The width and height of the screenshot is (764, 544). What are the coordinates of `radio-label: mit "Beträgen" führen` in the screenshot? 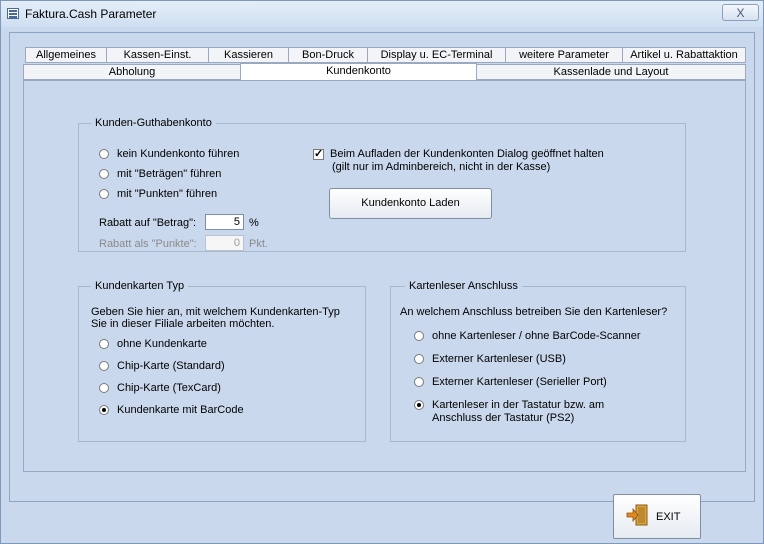 It's located at (169, 174).